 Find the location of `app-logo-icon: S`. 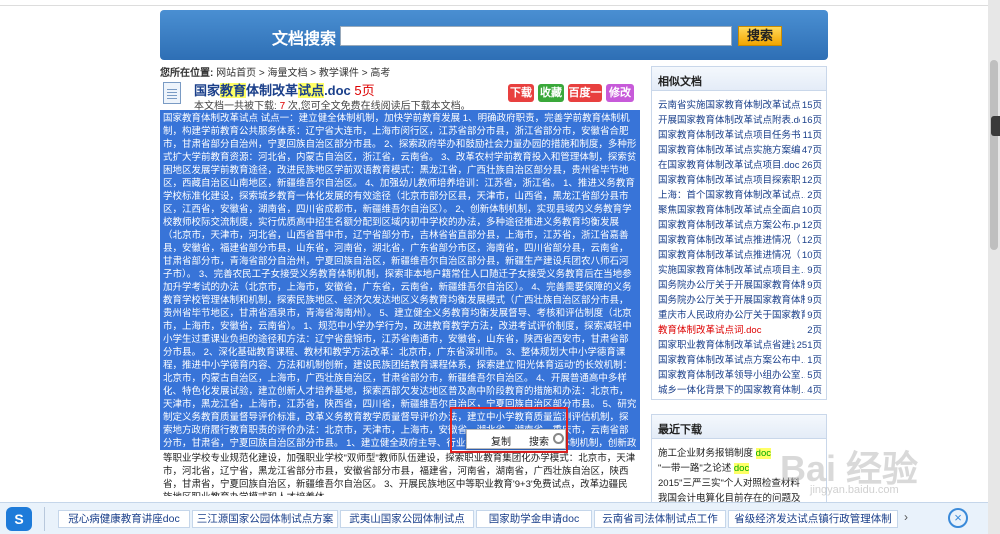

app-logo-icon: S is located at coordinates (19, 519).